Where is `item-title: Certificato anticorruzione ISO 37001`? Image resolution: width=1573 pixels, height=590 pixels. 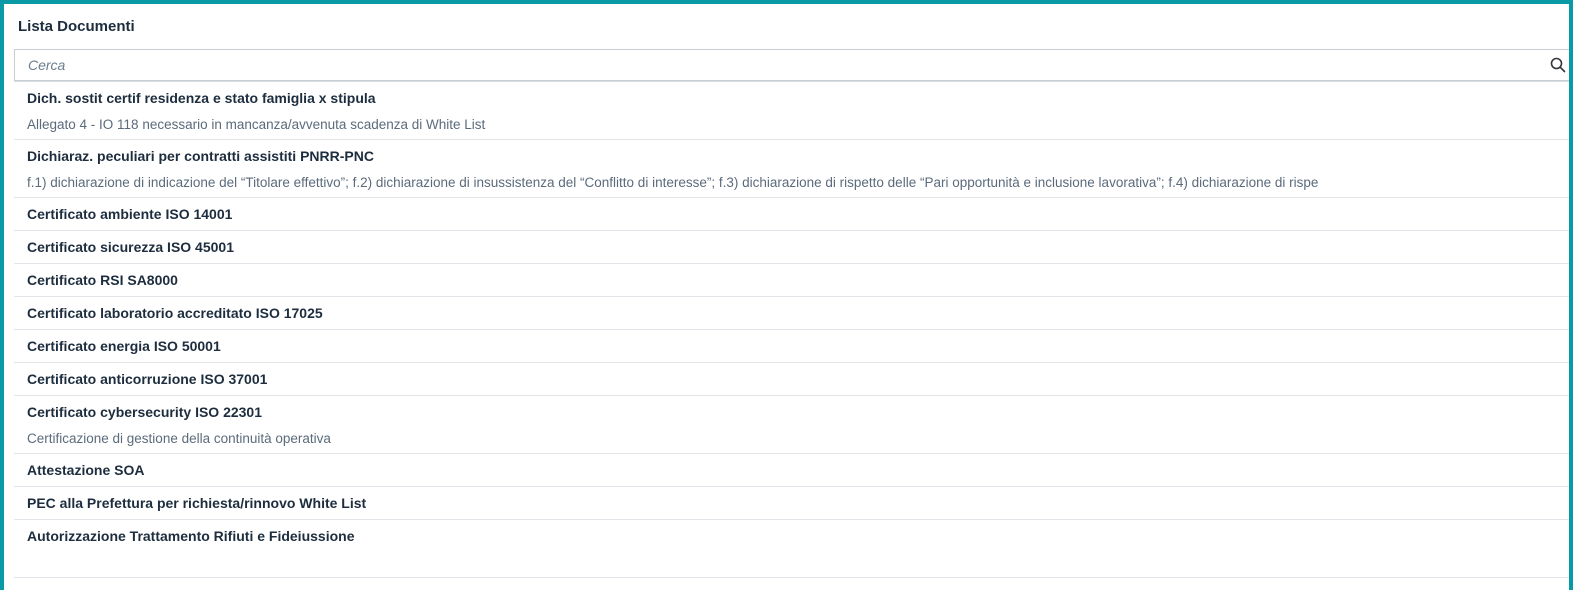
item-title: Certificato anticorruzione ISO 37001 is located at coordinates (147, 379).